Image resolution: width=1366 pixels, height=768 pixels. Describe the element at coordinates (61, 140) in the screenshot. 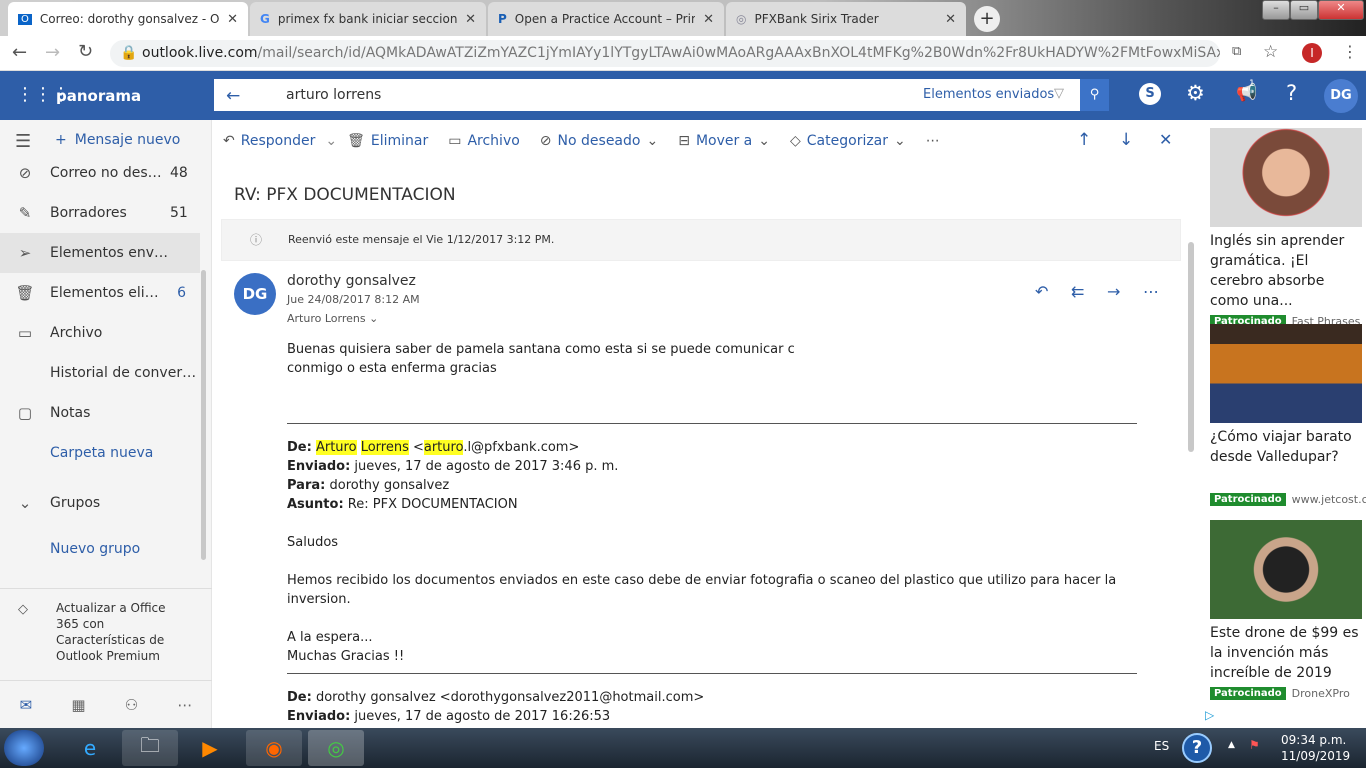

I see `plus-icon: +` at that location.